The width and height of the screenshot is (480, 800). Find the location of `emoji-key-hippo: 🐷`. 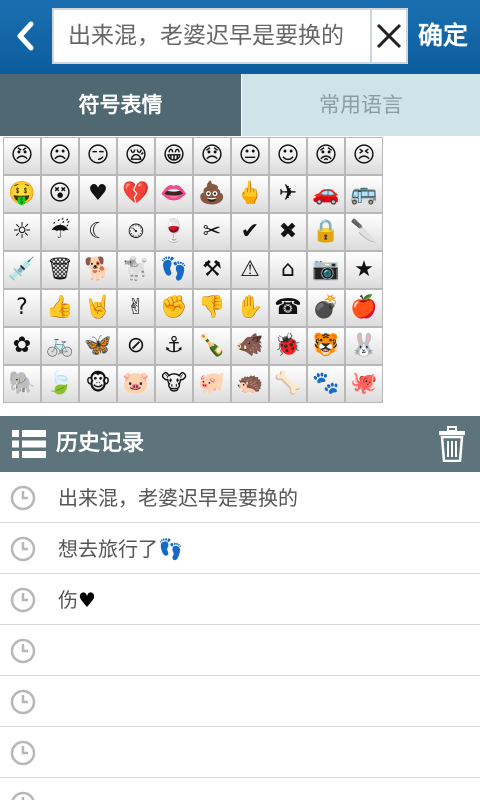

emoji-key-hippo: 🐷 is located at coordinates (136, 384).